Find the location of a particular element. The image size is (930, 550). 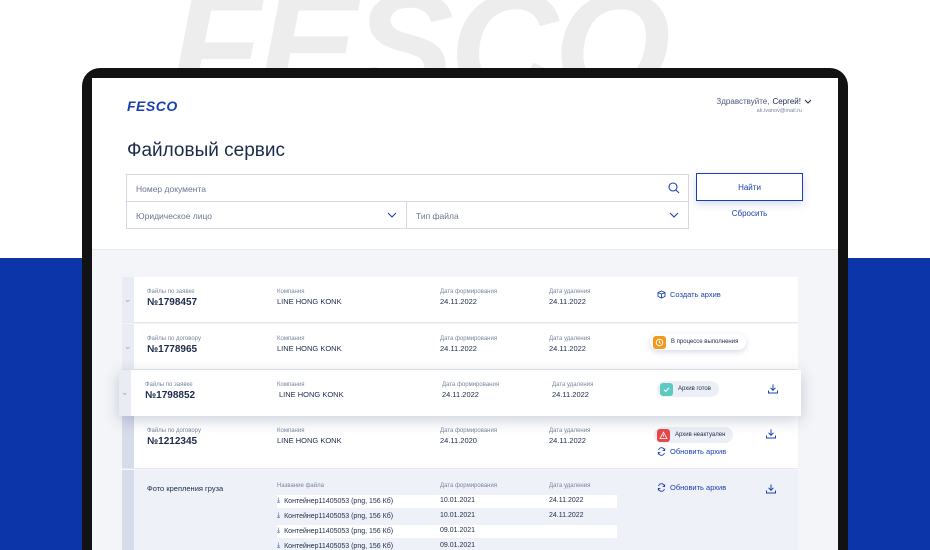

check-icon is located at coordinates (666, 389).